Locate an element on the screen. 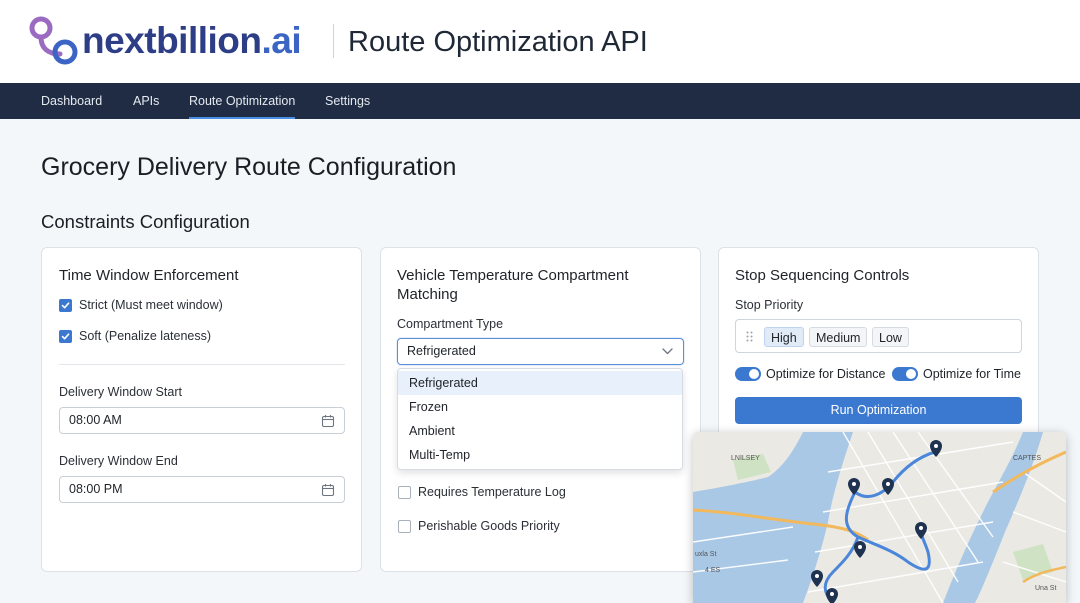  compartment-type-dropdown: Refrigerated Frozen Ambient Multi-Temp is located at coordinates (540, 419).